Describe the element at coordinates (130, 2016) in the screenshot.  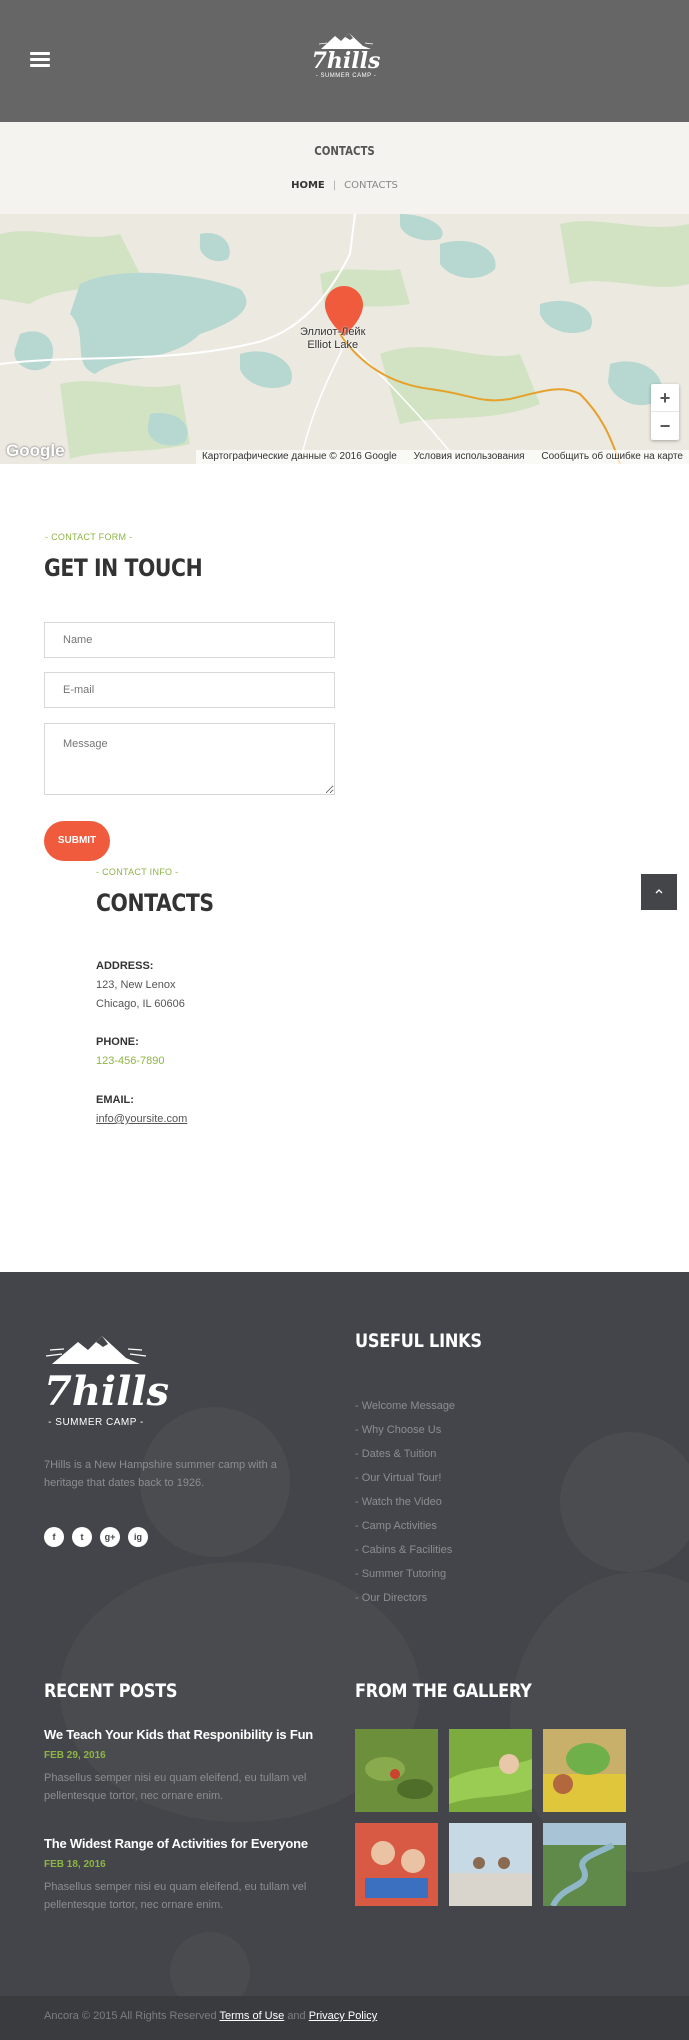
I see `copyright-text: Ancora © 2015 All Rights Reserved` at that location.